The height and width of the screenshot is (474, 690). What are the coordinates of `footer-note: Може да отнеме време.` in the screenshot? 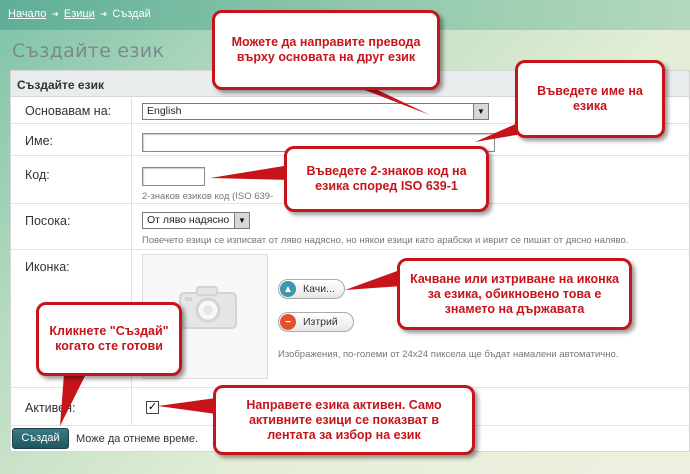 It's located at (137, 439).